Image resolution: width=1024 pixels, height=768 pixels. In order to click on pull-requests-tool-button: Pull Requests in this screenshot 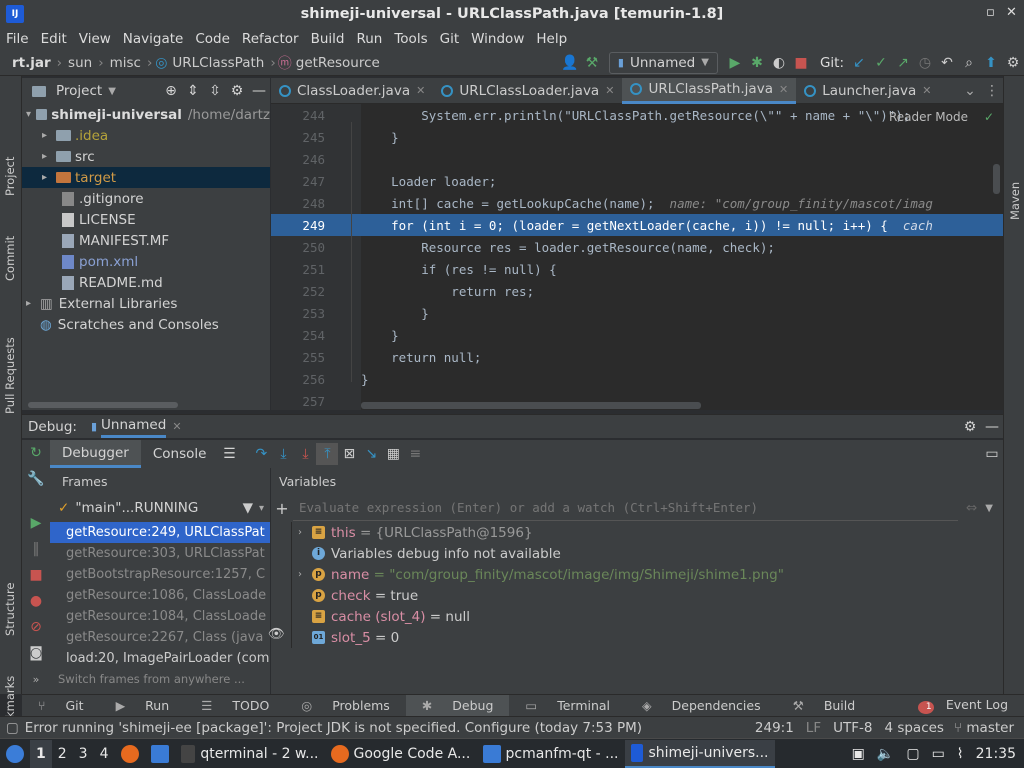, I will do `click(10, 375)`.